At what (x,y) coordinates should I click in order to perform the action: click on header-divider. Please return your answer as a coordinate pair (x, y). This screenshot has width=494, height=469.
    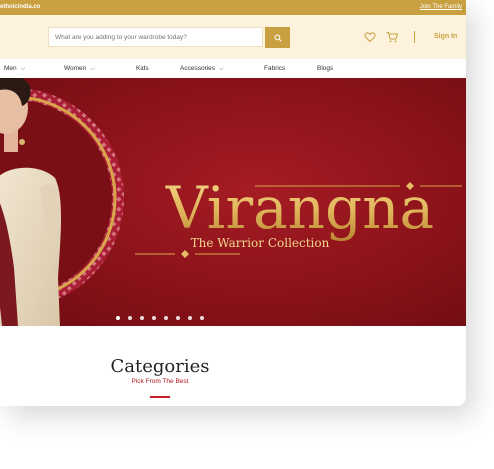
    Looking at the image, I should click on (414, 37).